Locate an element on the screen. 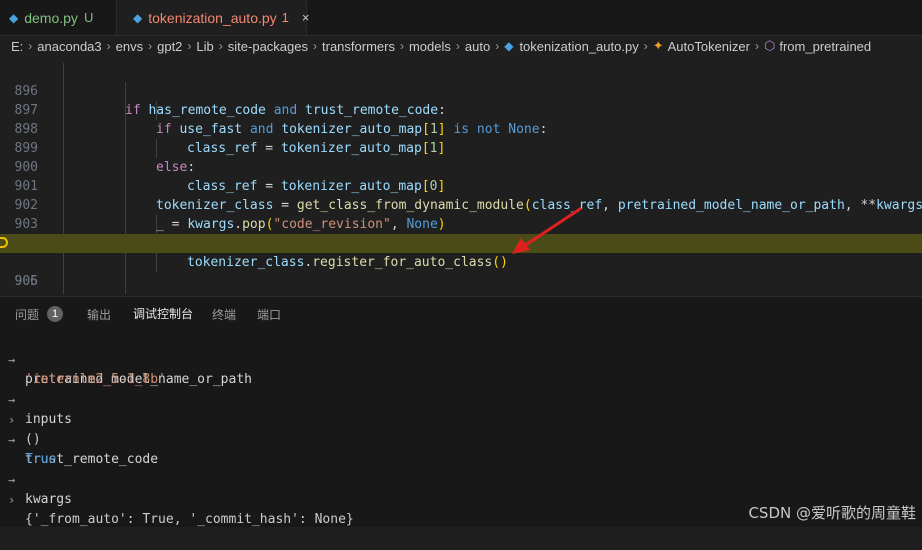  breadcrumb-drive: E: is located at coordinates (17, 46).